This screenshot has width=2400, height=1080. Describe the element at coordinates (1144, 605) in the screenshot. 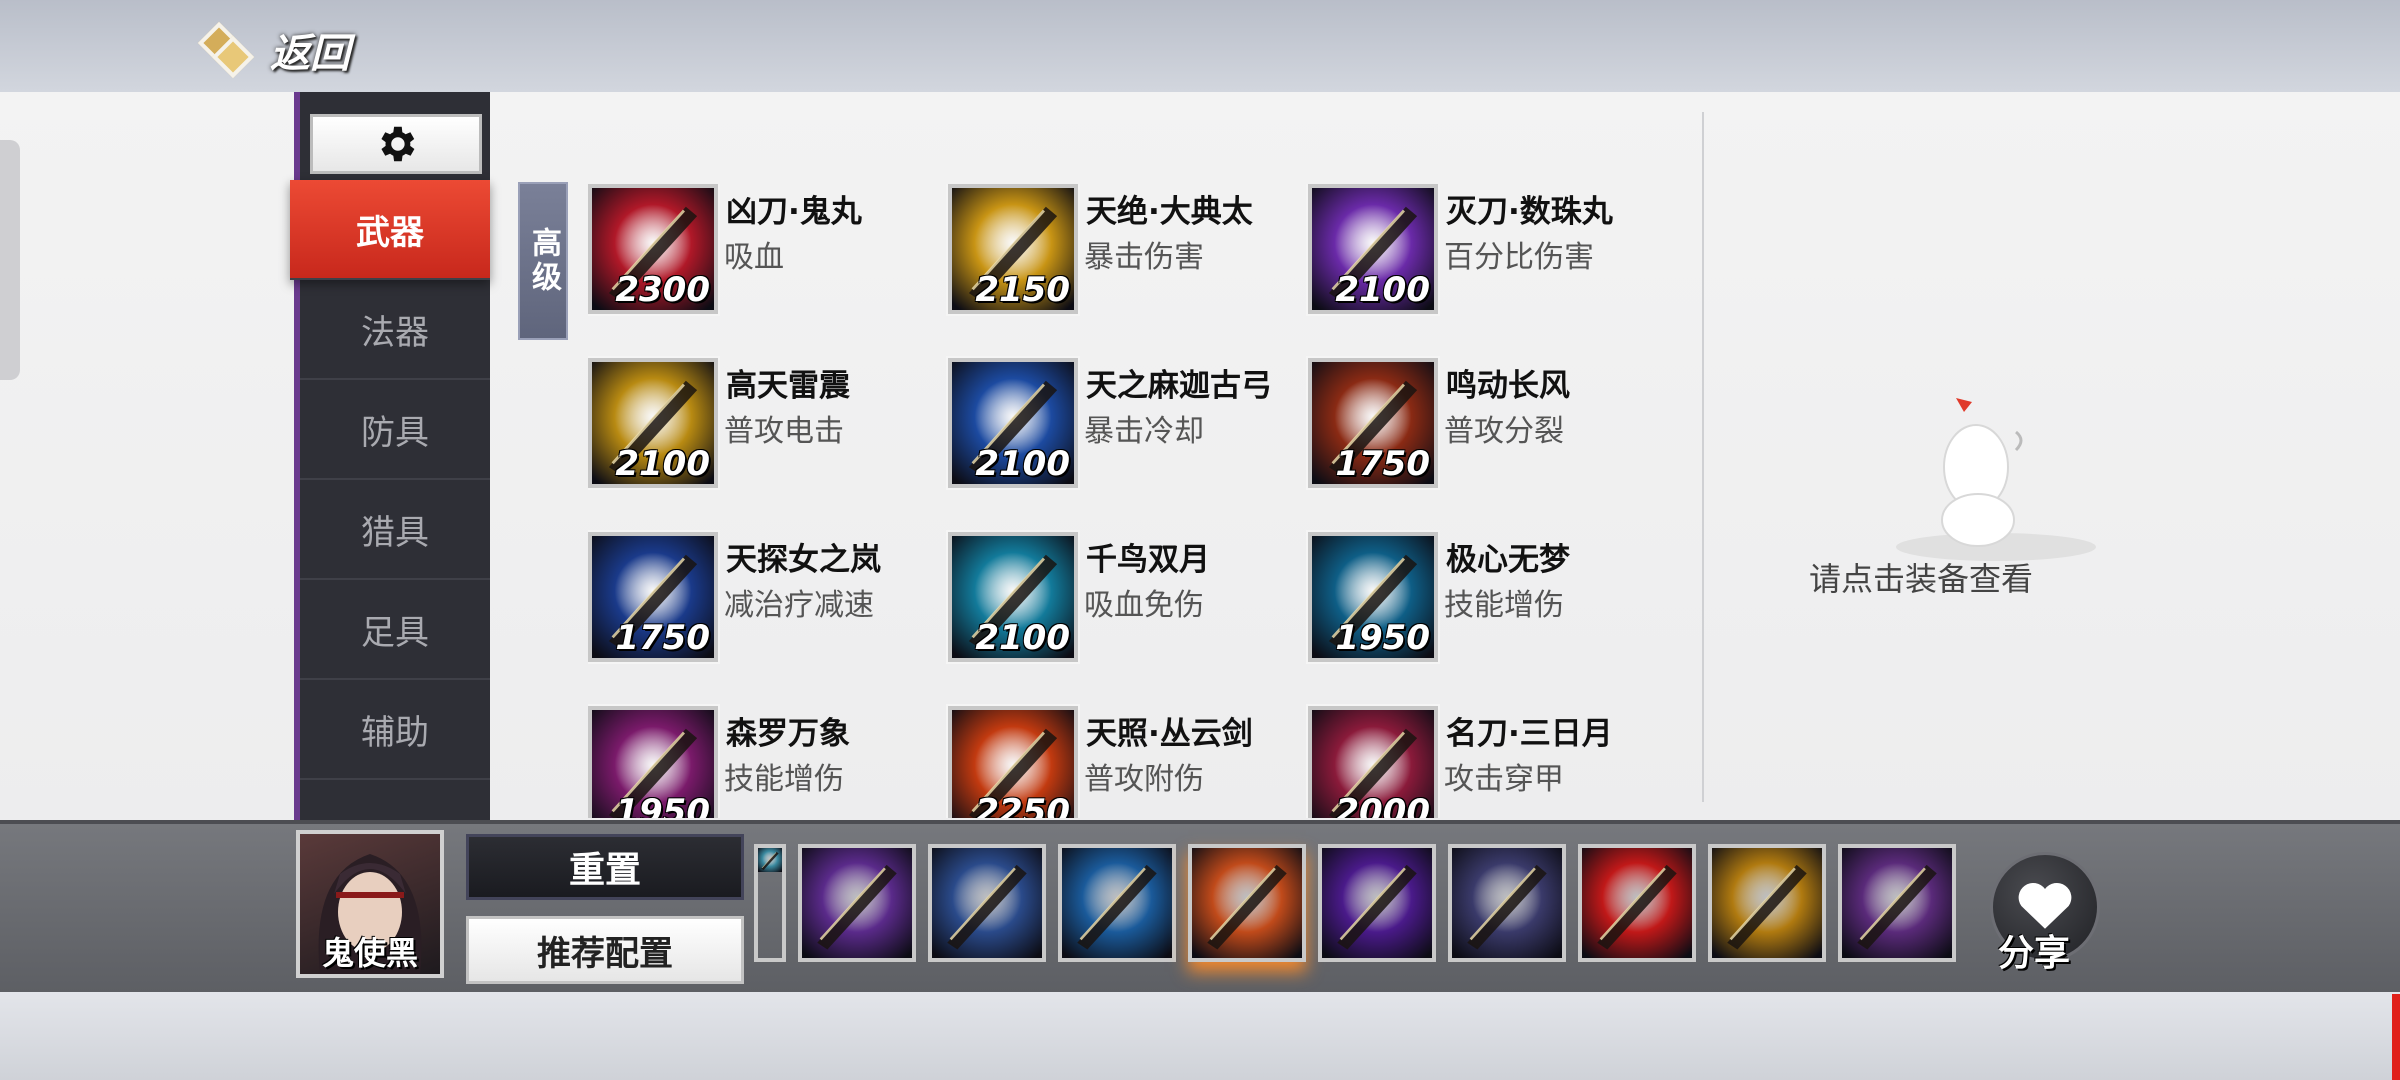

I see `item-desc: 吸血免伤` at that location.